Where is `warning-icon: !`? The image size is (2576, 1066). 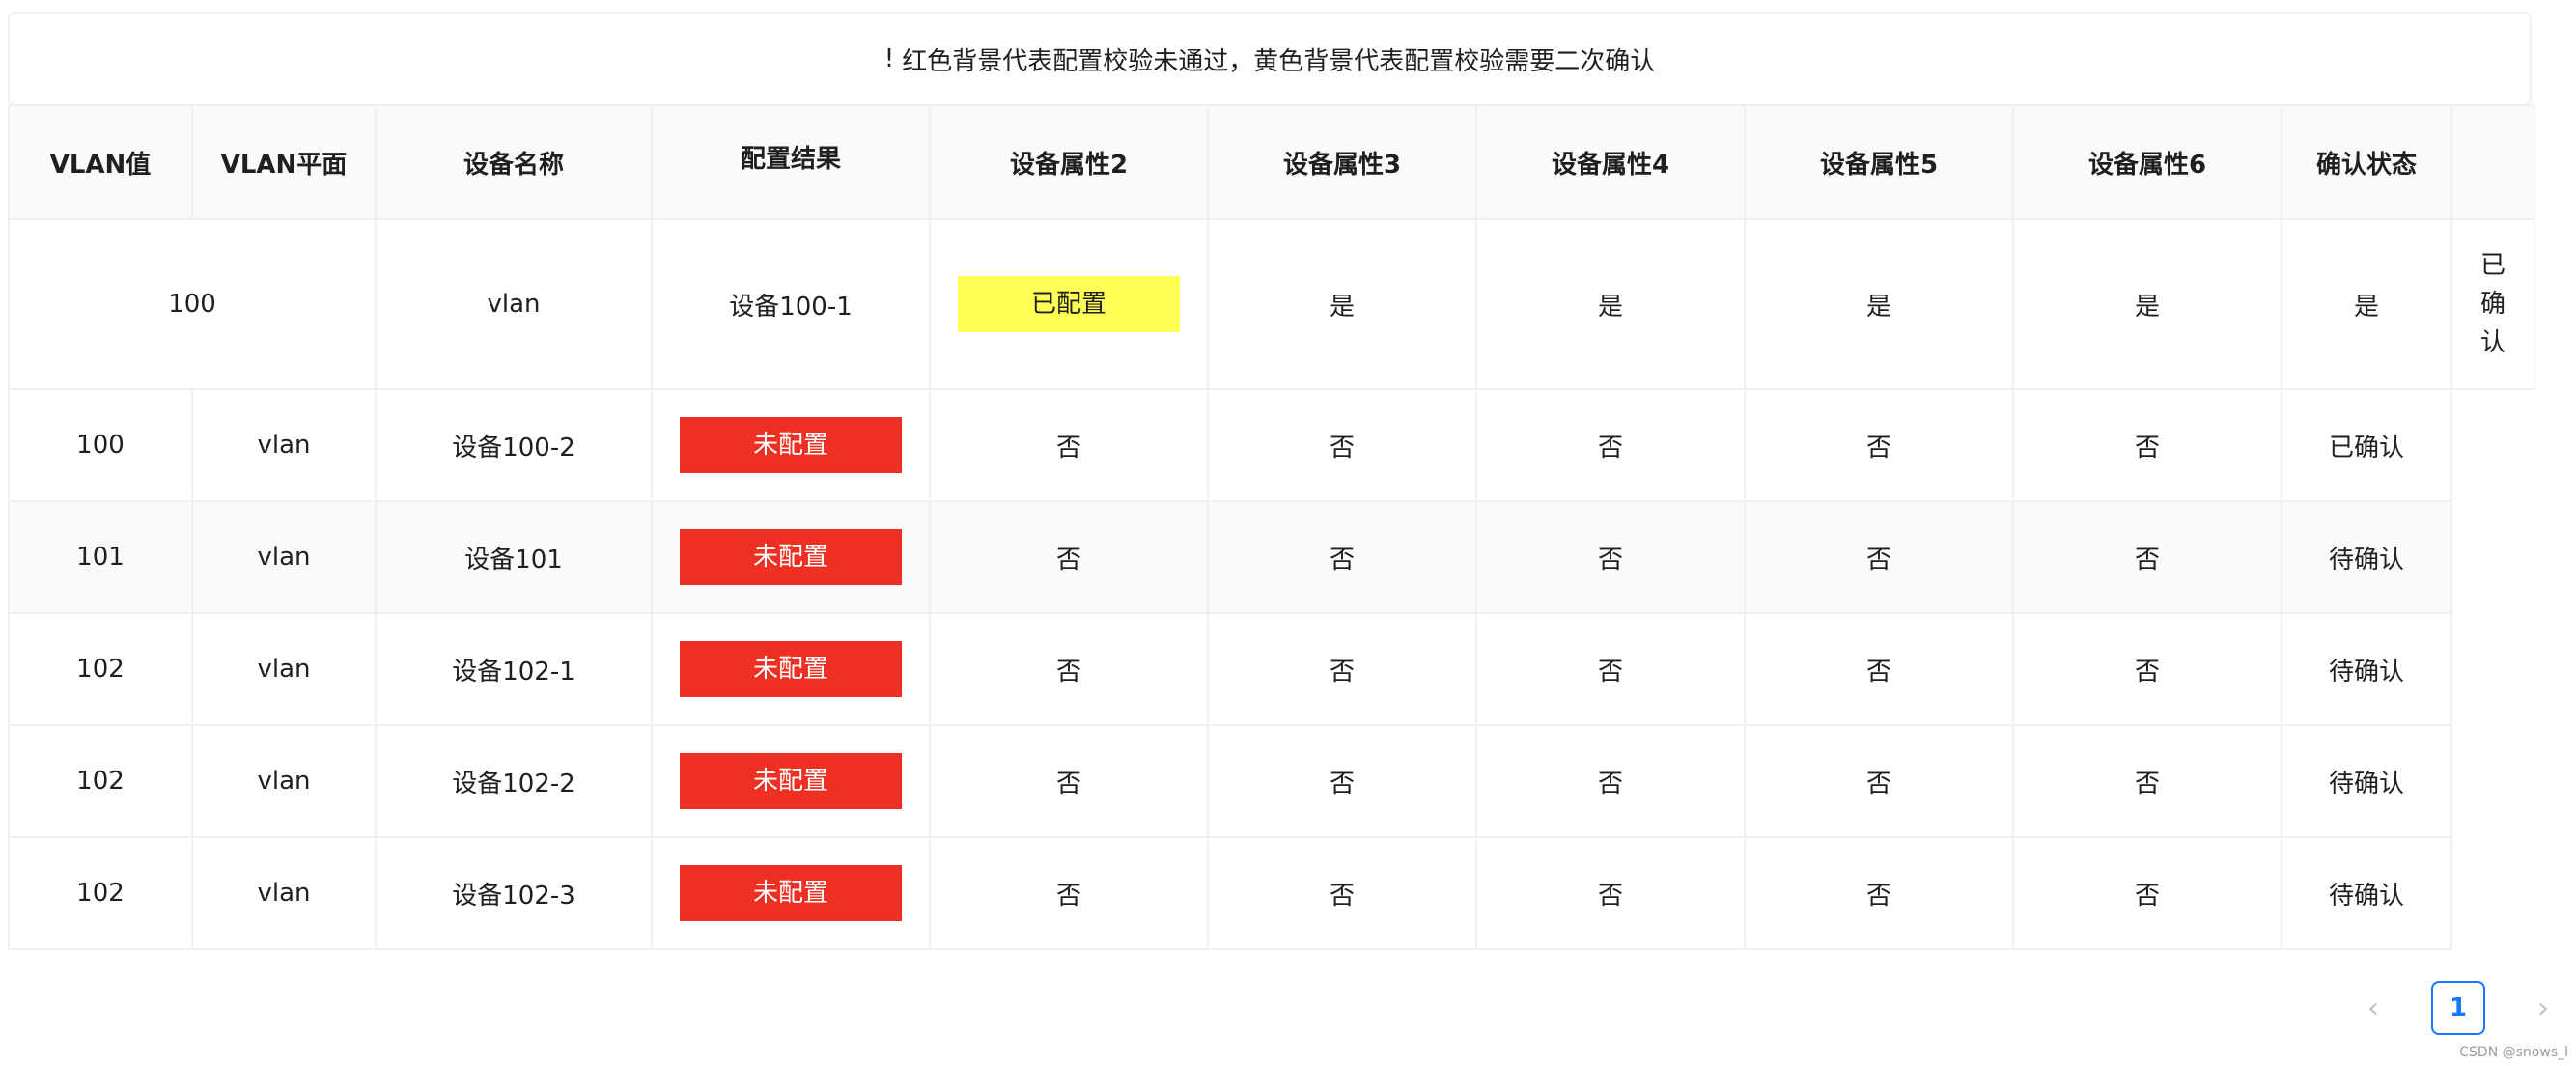 warning-icon: ! is located at coordinates (889, 58).